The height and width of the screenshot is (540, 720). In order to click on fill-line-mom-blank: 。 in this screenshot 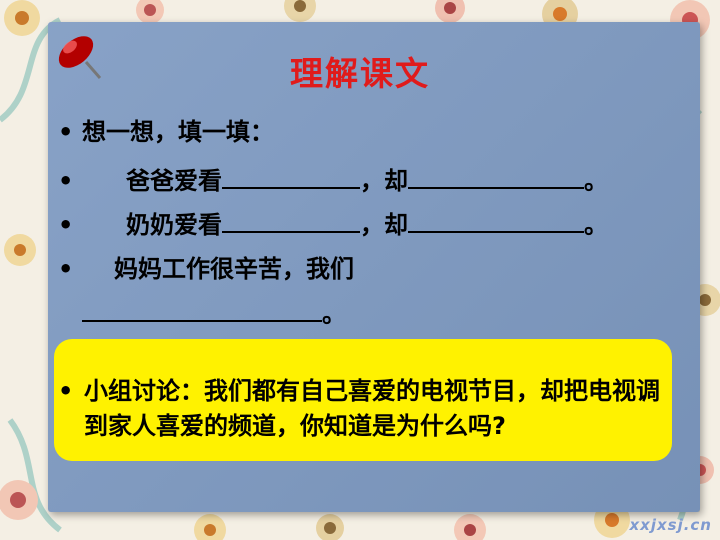, I will do `click(214, 313)`.